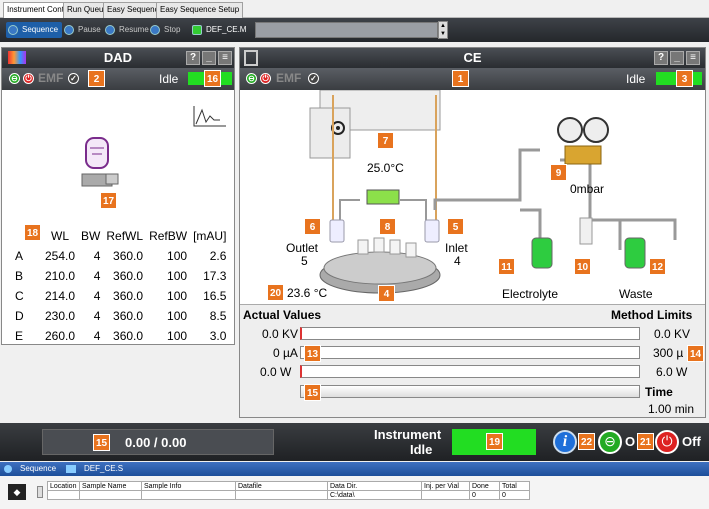 The image size is (709, 509). I want to click on sequence-file: DEF_CE.S, so click(104, 468).